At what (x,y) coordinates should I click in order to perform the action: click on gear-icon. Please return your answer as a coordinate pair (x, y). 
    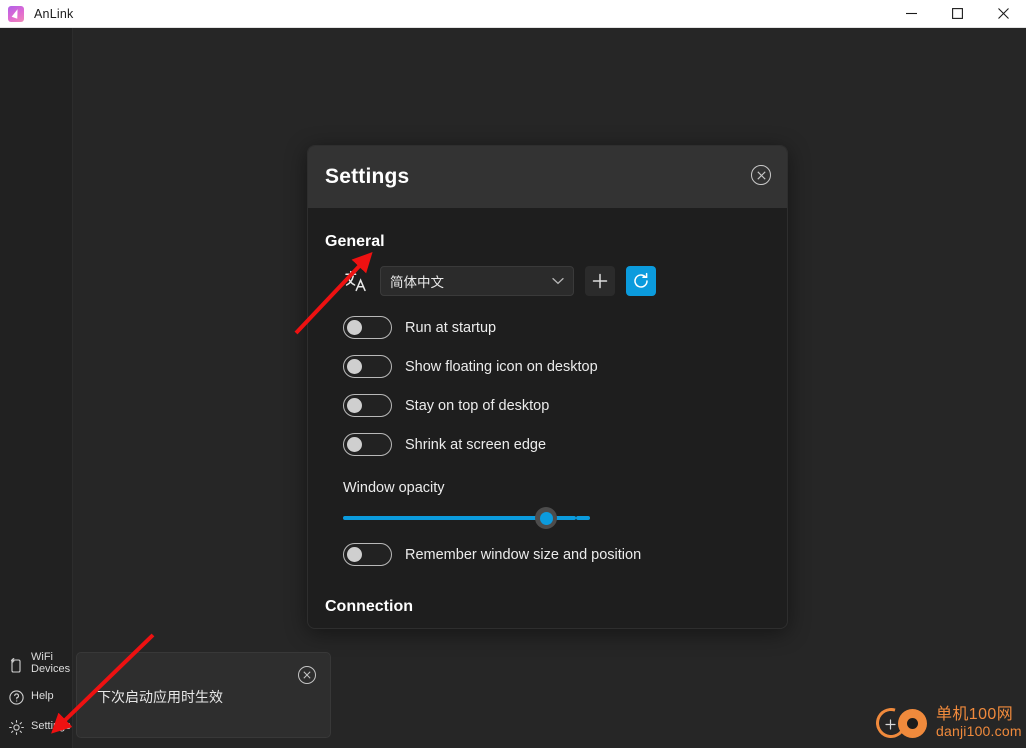
    Looking at the image, I should click on (16, 727).